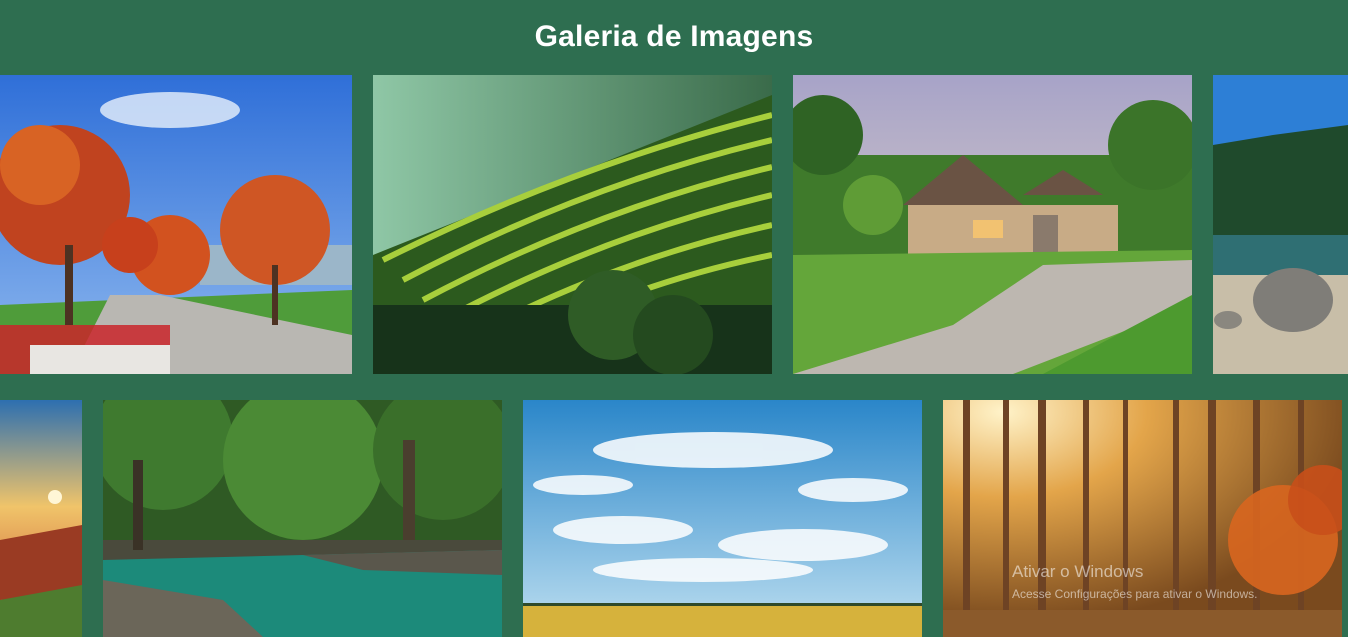 This screenshot has height=637, width=1348. I want to click on autumn-forest-image, so click(1142, 518).